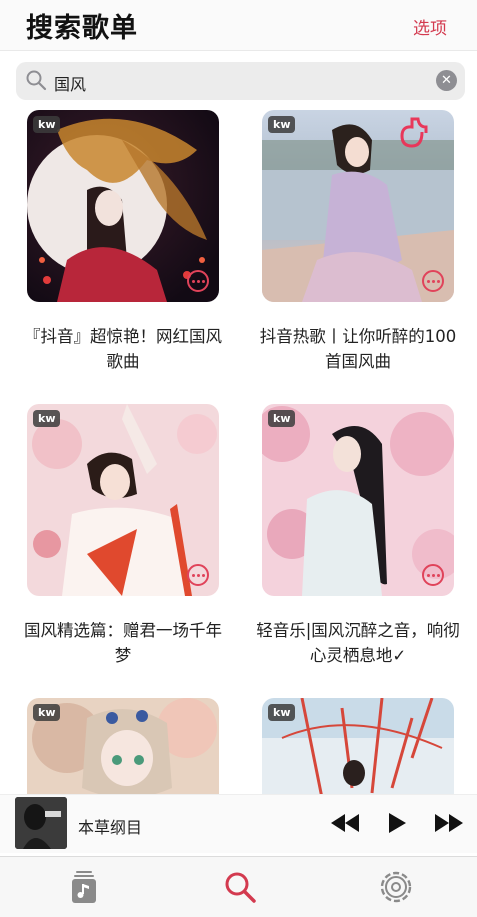  I want to click on search-input: 国风, so click(70, 83).